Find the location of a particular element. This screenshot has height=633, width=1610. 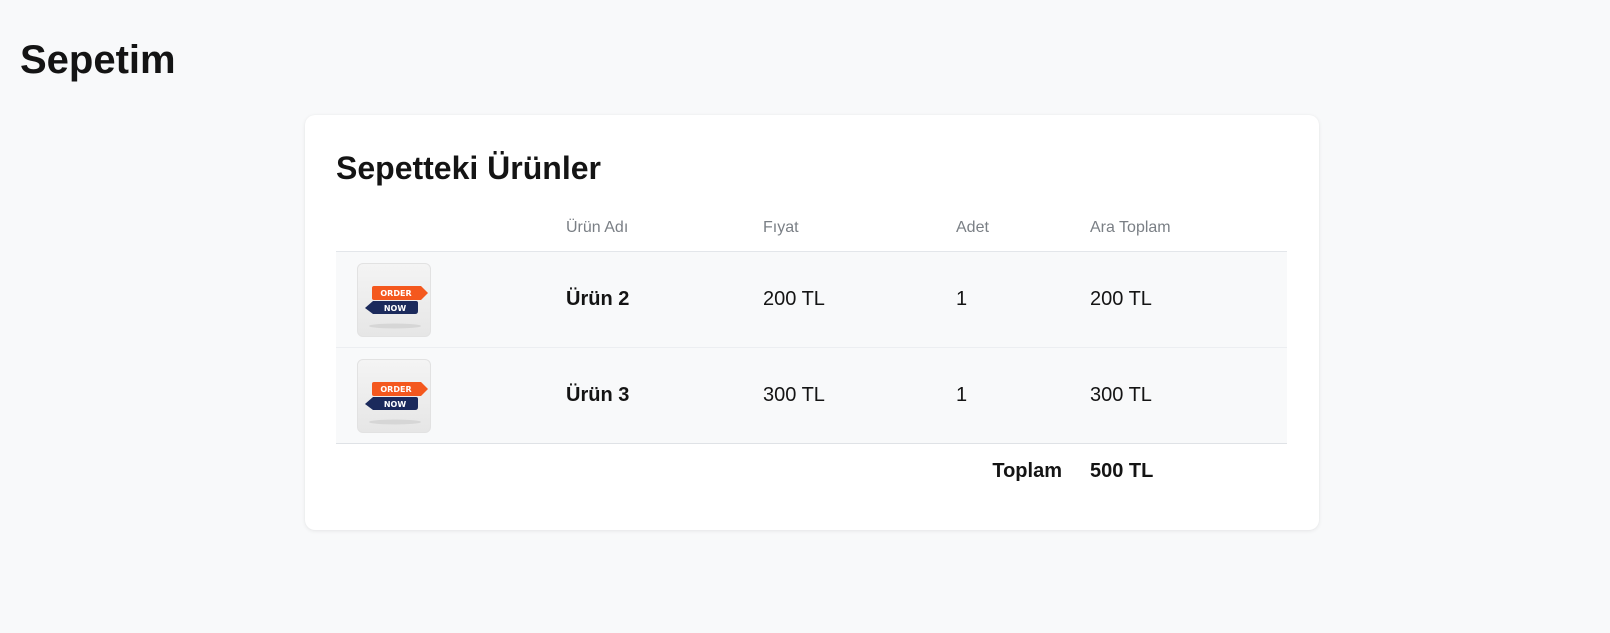

total-label: Toplam is located at coordinates (1027, 470).